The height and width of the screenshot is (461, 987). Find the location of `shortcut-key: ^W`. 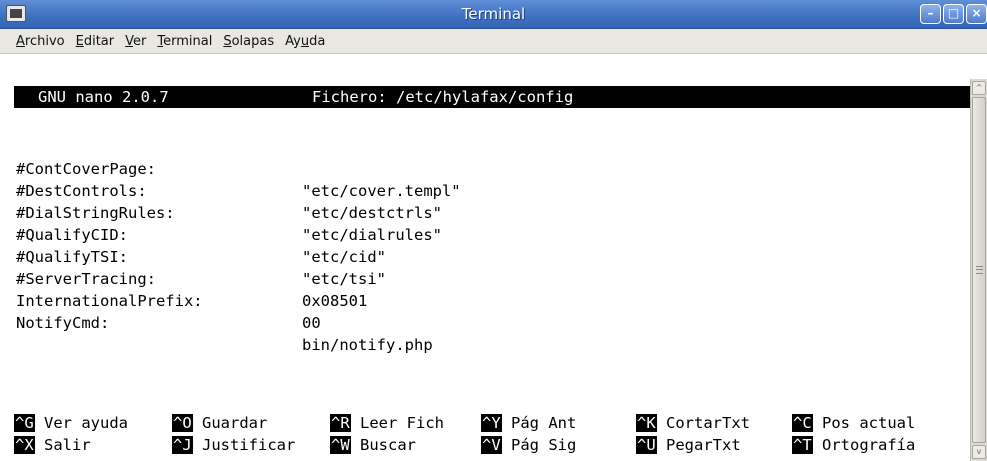

shortcut-key: ^W is located at coordinates (340, 445).